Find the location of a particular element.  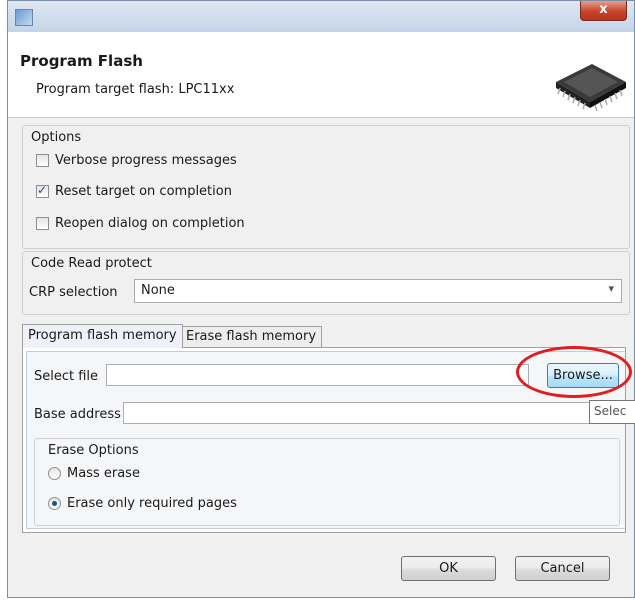

crp-selection-label: CRP selection is located at coordinates (73, 292).